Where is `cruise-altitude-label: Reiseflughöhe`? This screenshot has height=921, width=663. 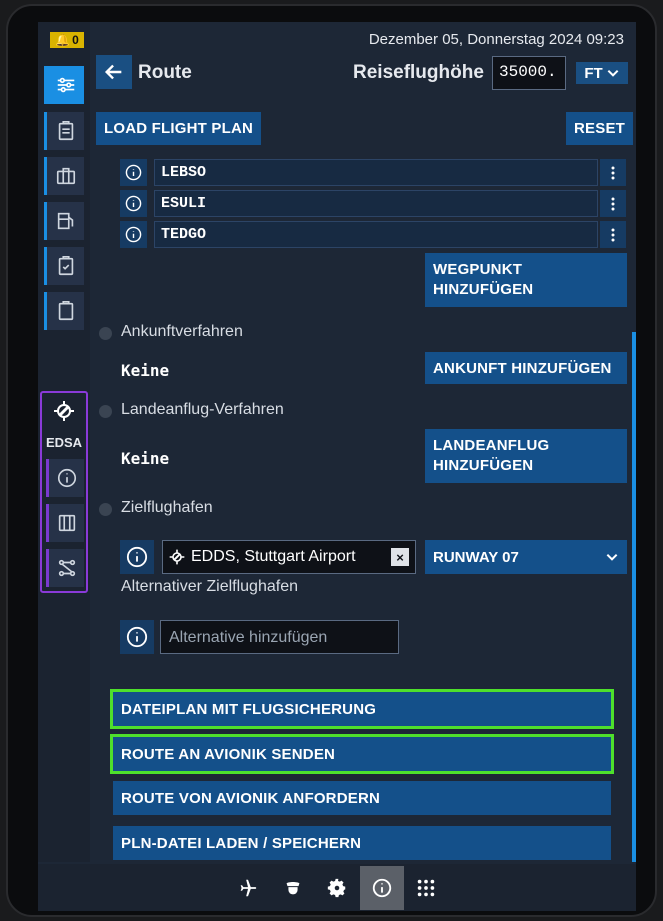
cruise-altitude-label: Reiseflughöhe is located at coordinates (418, 72).